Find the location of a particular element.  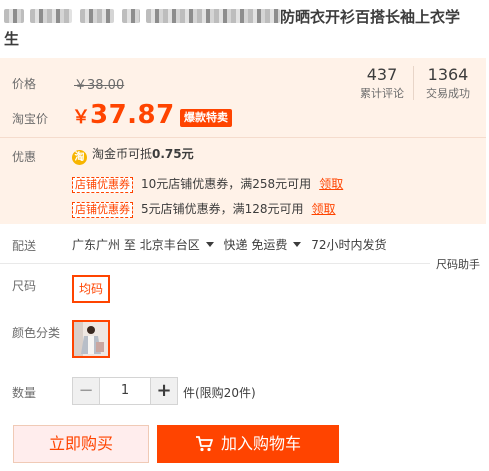

color-label: 颜色分类 is located at coordinates (36, 333).